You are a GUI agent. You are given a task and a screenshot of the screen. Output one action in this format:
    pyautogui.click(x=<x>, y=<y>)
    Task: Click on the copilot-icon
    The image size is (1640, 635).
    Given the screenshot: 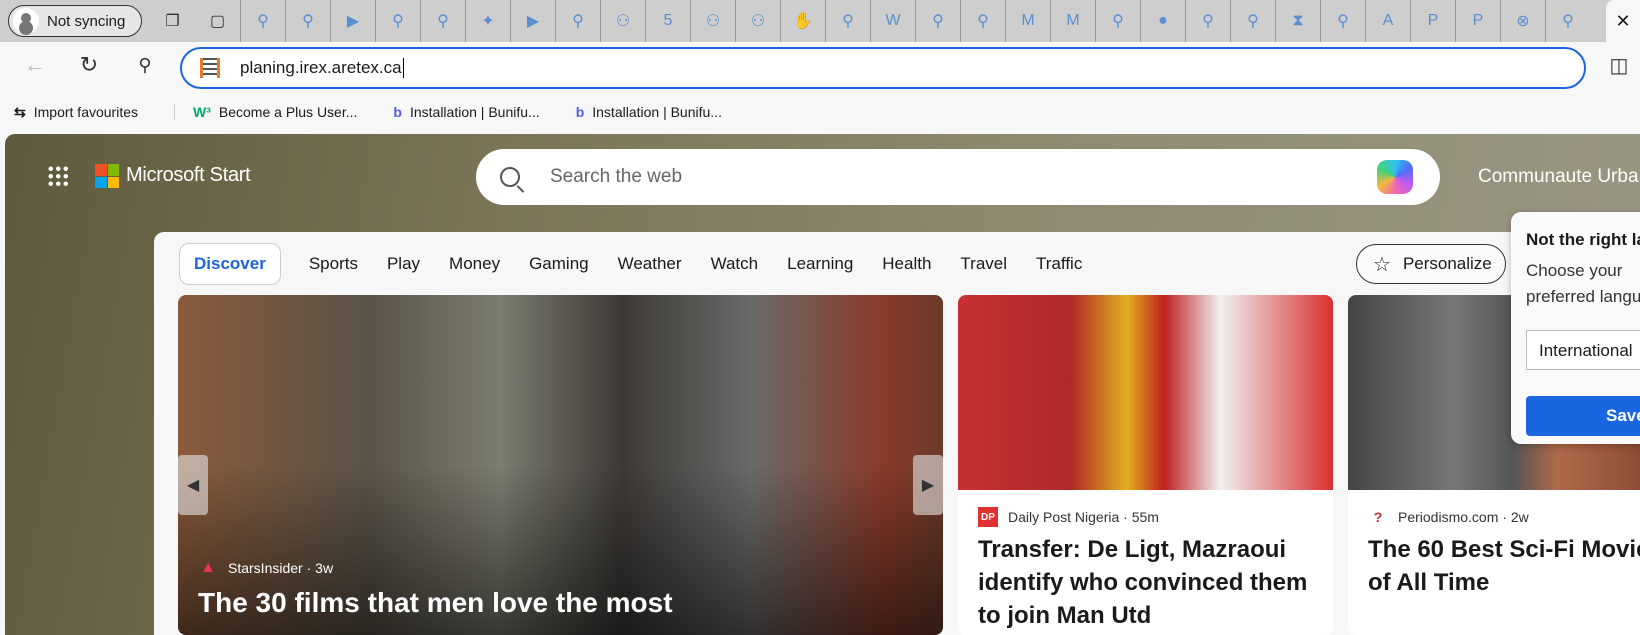 What is the action you would take?
    pyautogui.click(x=1395, y=177)
    